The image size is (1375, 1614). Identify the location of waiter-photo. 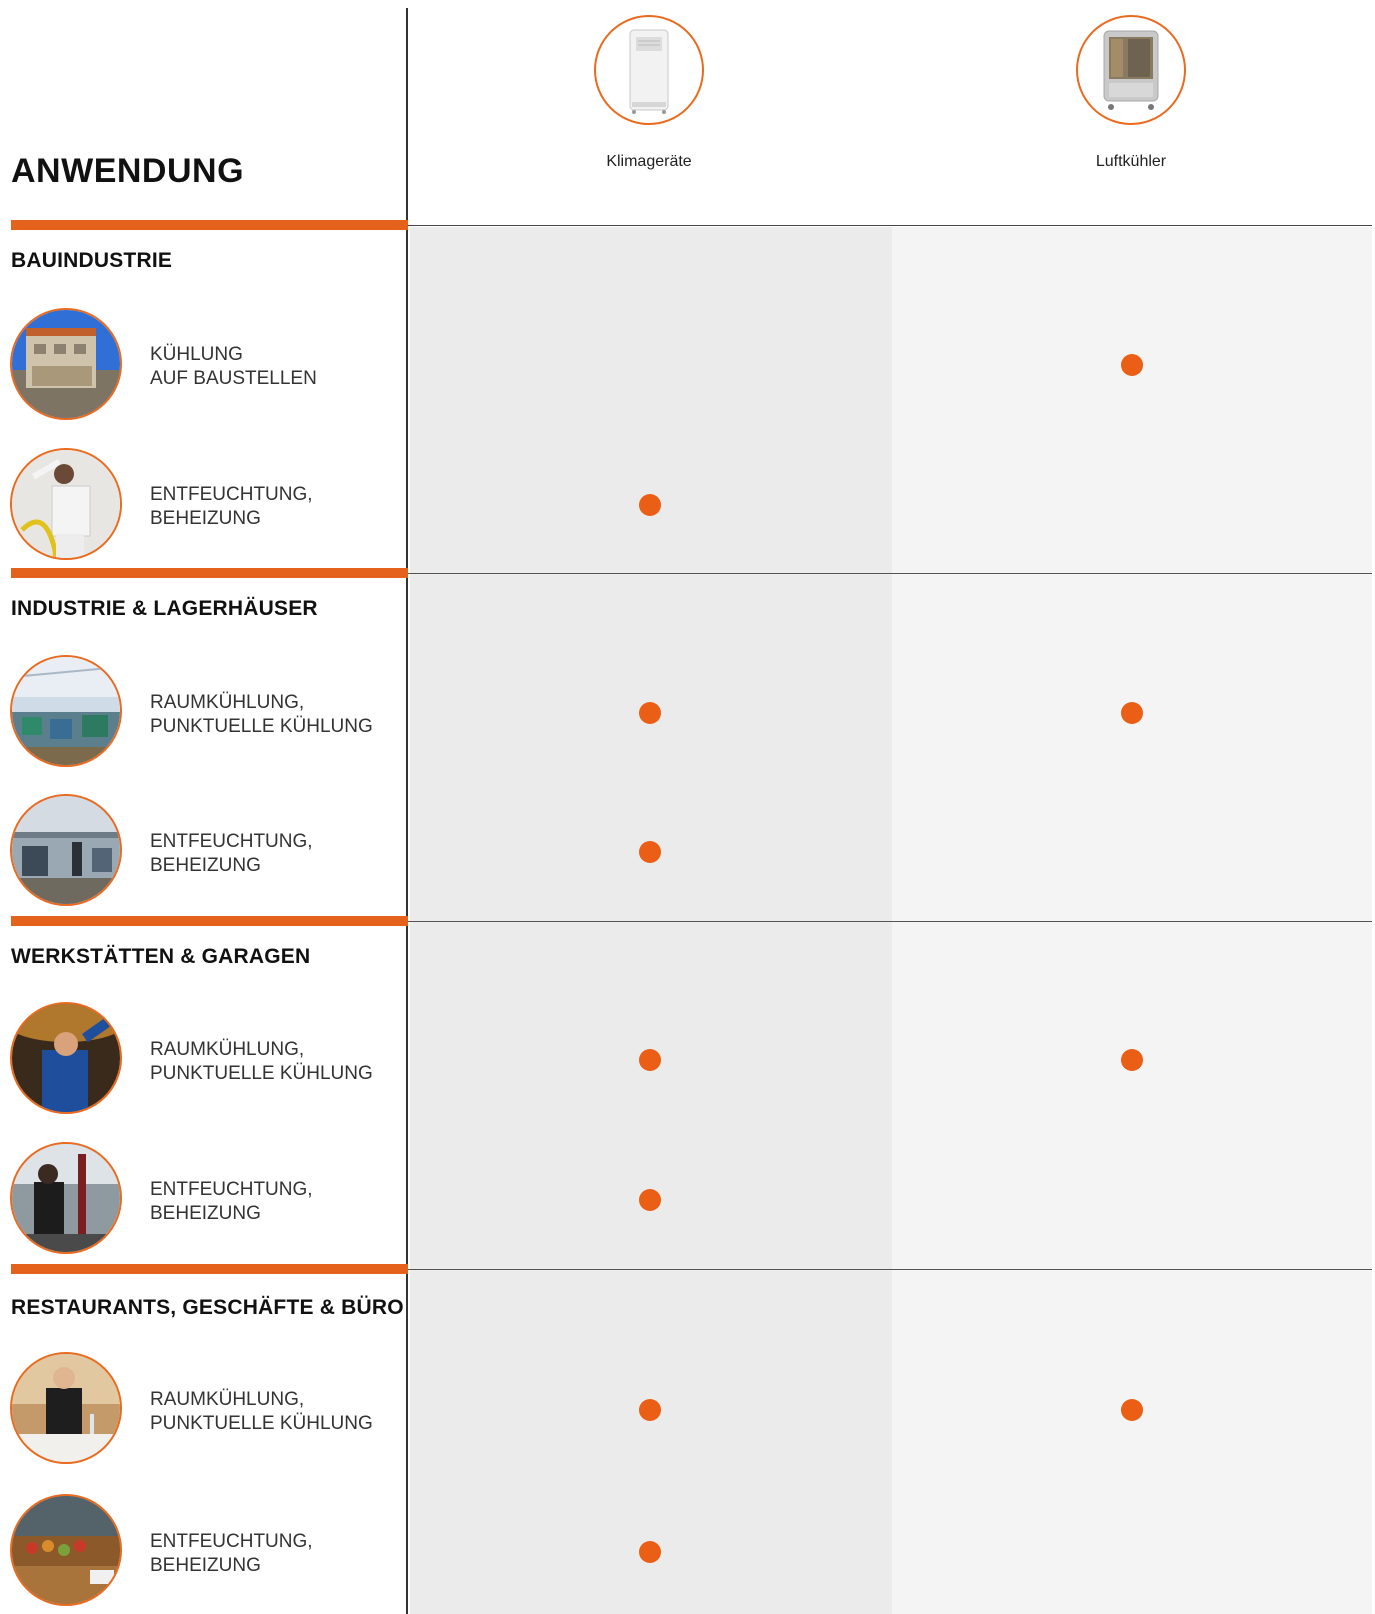
(66, 1408).